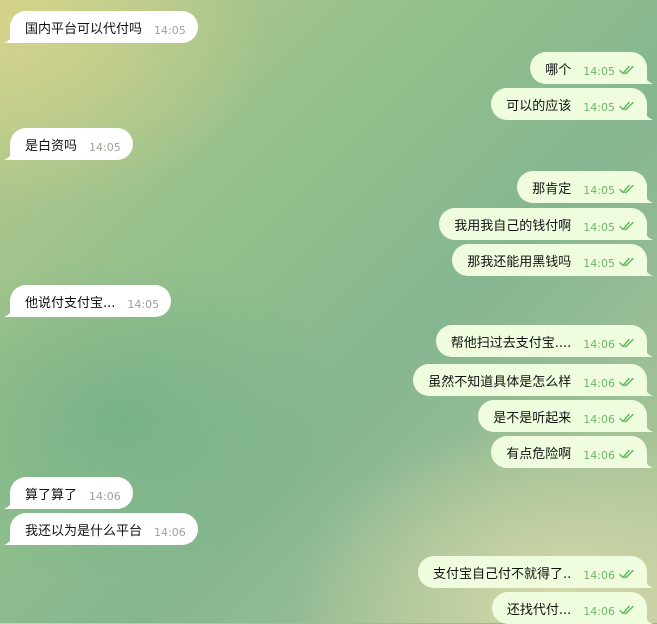 The width and height of the screenshot is (657, 624). Describe the element at coordinates (532, 418) in the screenshot. I see `message-text: 是不是听起来` at that location.